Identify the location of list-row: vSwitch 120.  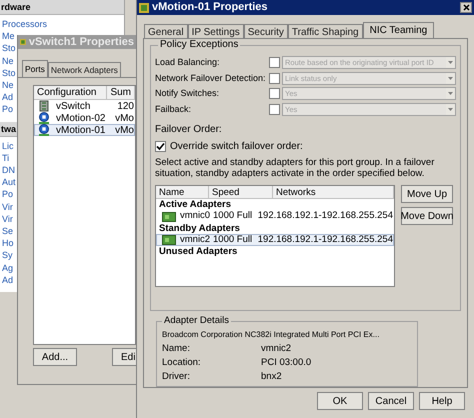
(84, 106).